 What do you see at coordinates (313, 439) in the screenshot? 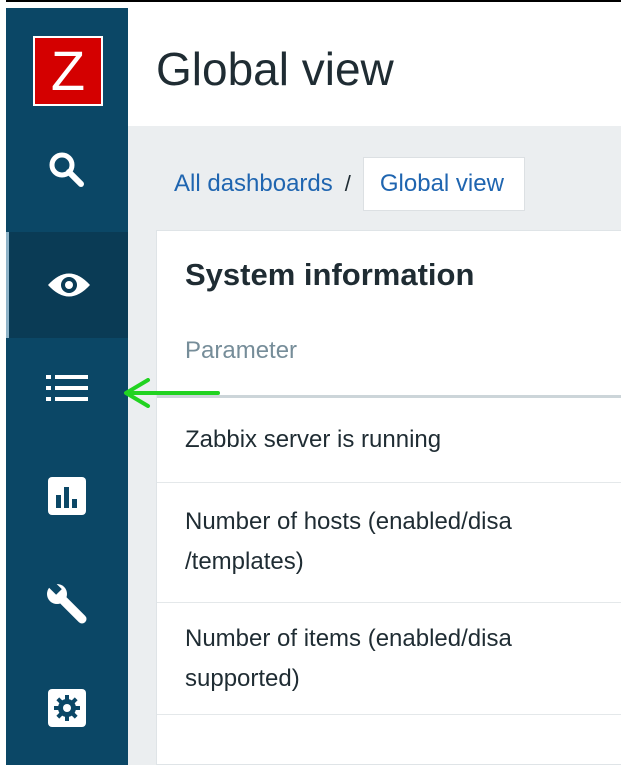
I see `row-parameter: Zabbix server is running` at bounding box center [313, 439].